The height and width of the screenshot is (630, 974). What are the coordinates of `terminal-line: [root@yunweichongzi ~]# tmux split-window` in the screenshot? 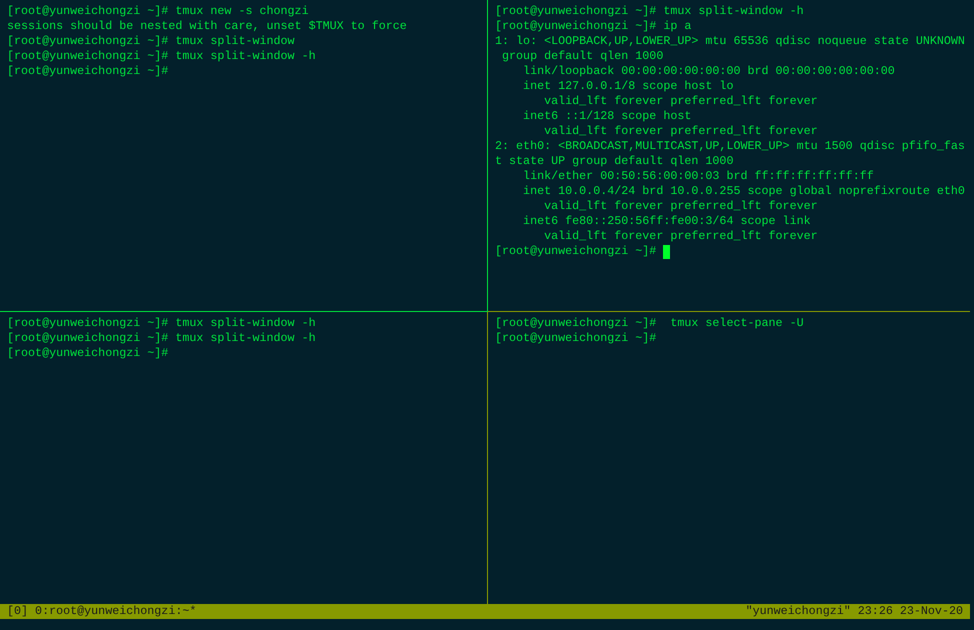 It's located at (151, 41).